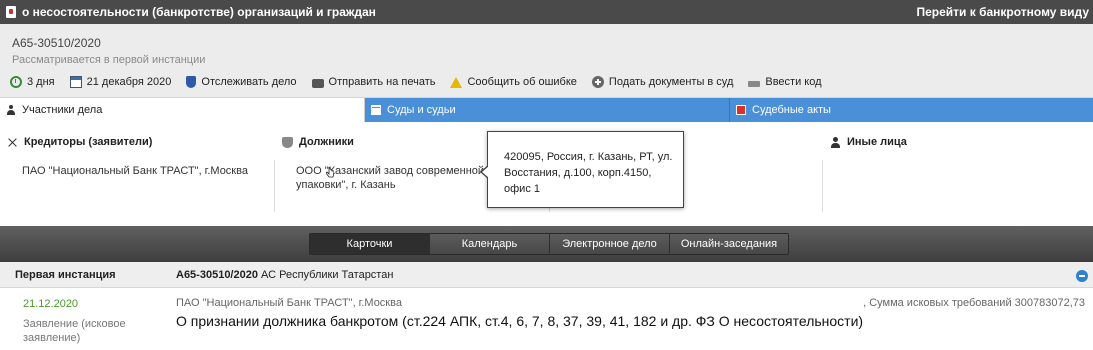  What do you see at coordinates (182, 110) in the screenshot?
I see `tab-participants: Участники дела` at bounding box center [182, 110].